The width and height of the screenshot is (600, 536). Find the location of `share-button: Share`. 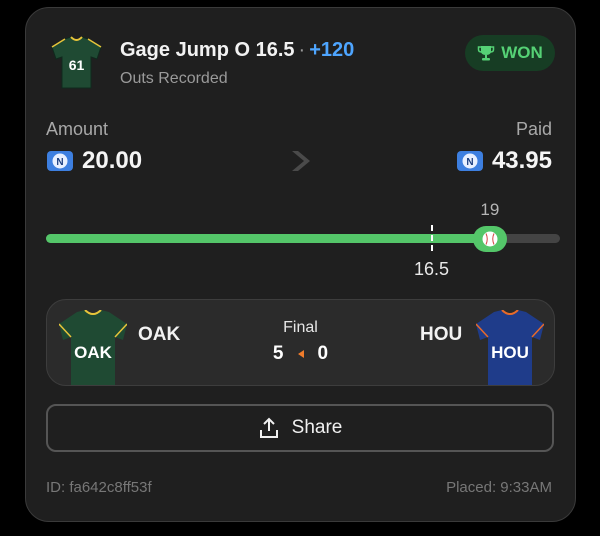

share-button: Share is located at coordinates (300, 428).